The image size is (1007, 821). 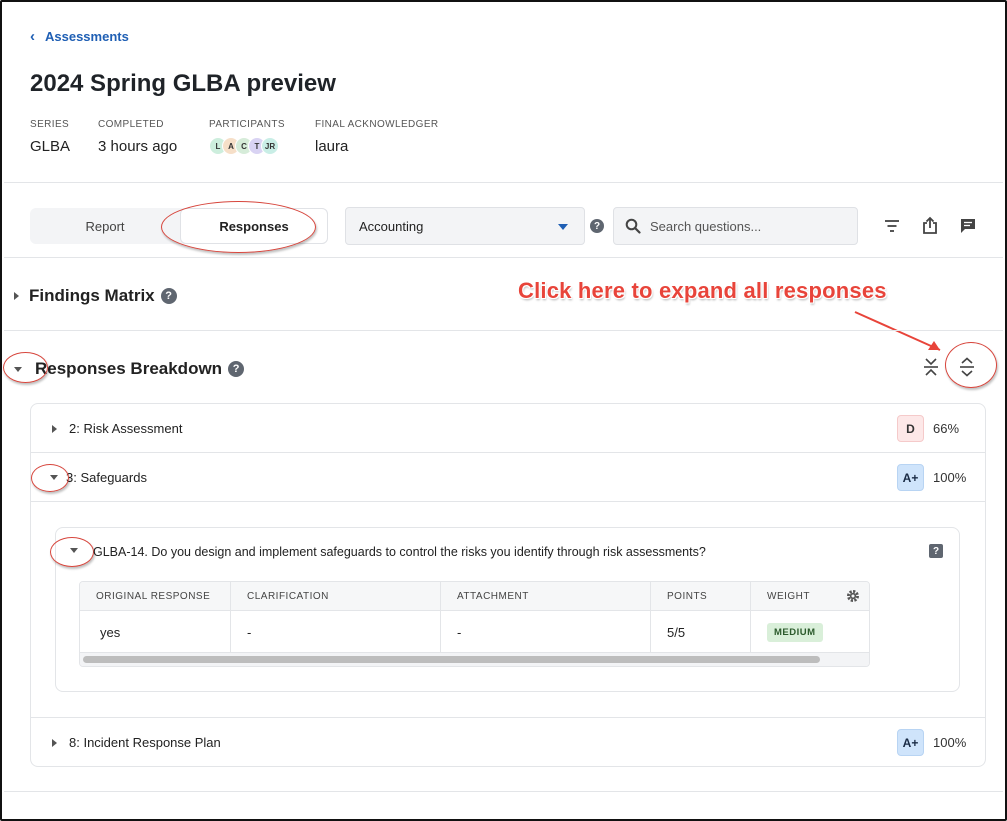 What do you see at coordinates (503, 330) in the screenshot?
I see `findings-divider` at bounding box center [503, 330].